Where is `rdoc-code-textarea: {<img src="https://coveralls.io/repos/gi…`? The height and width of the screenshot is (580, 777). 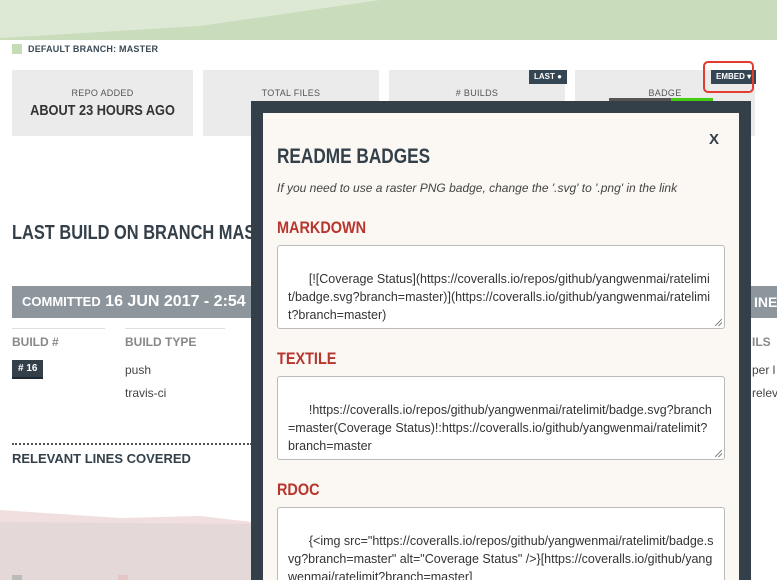
rdoc-code-textarea: {<img src="https://coveralls.io/repos/gi… is located at coordinates (501, 543).